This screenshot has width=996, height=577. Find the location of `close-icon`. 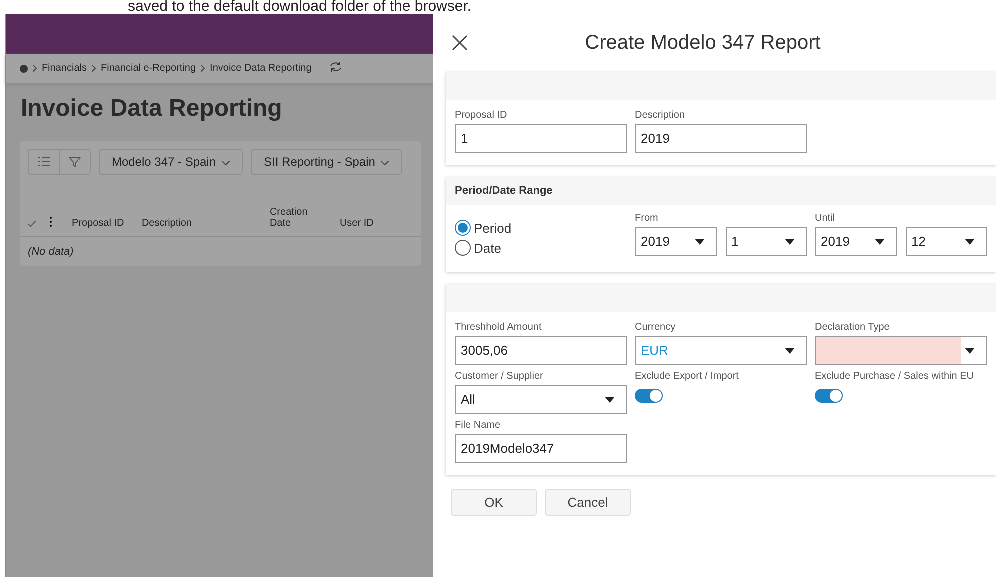

close-icon is located at coordinates (460, 43).